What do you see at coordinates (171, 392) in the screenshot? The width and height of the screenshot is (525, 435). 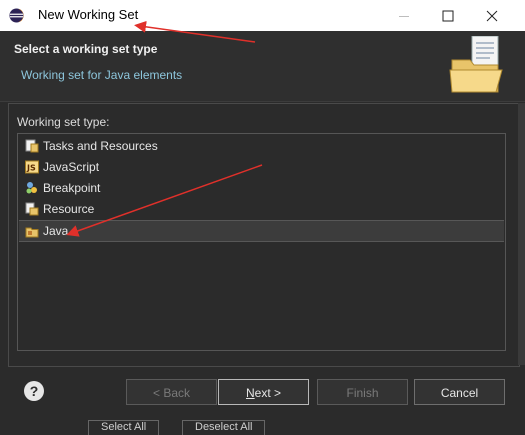 I see `back-button: < Back` at bounding box center [171, 392].